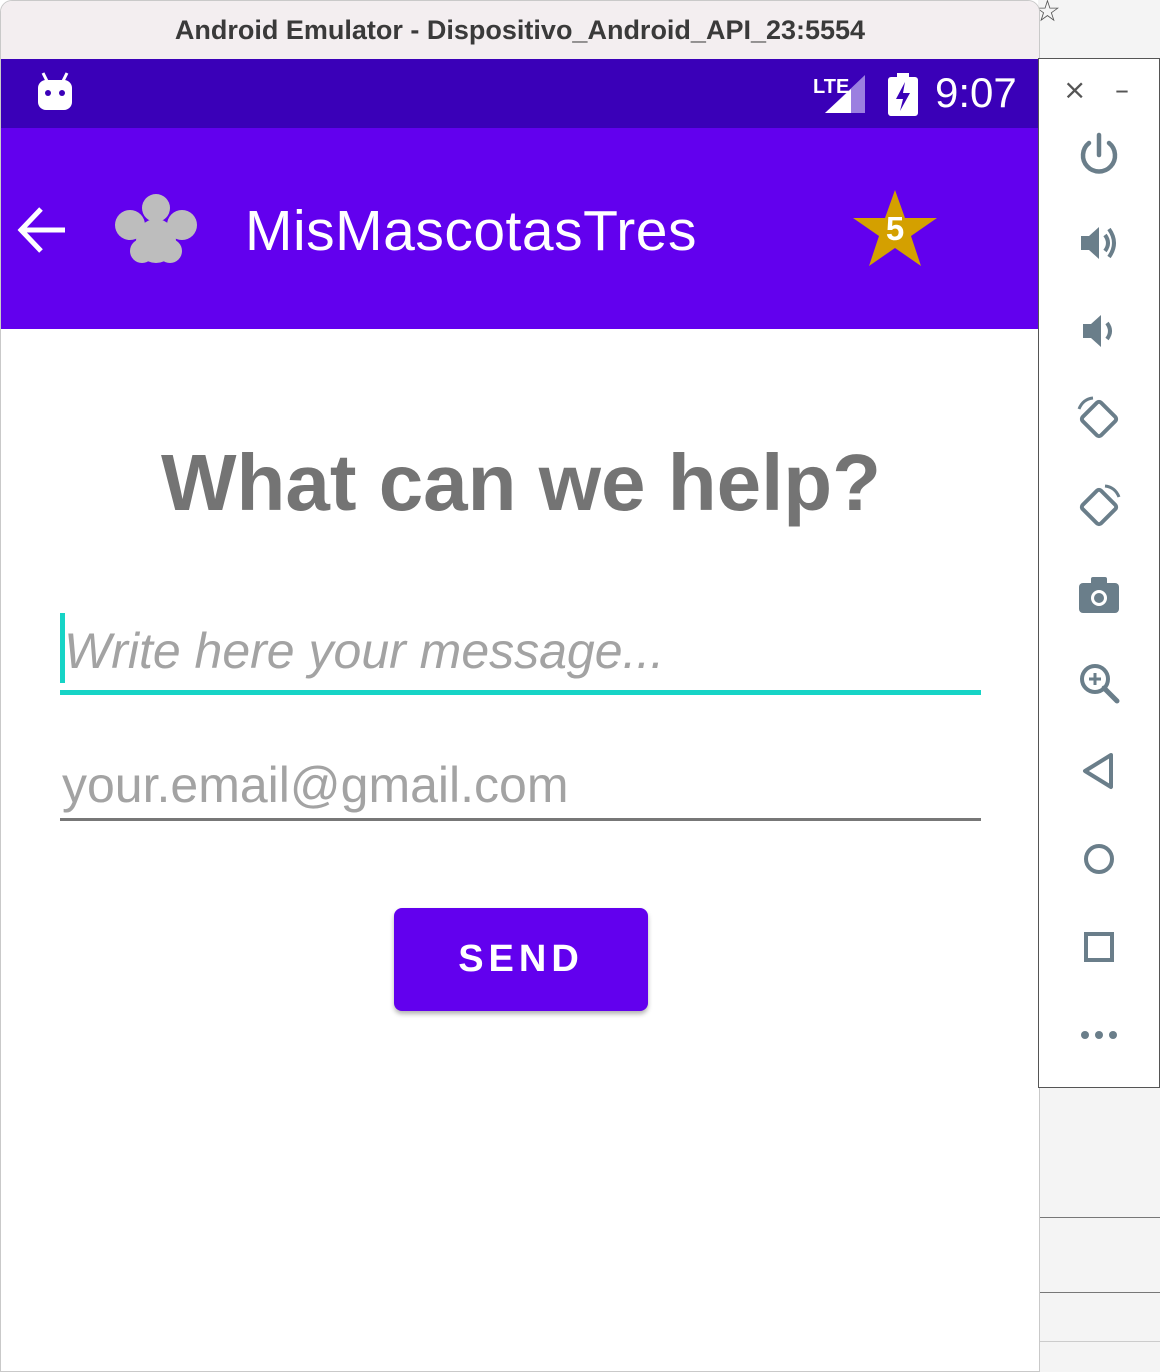  Describe the element at coordinates (976, 92) in the screenshot. I see `status-clock: 9:07` at that location.